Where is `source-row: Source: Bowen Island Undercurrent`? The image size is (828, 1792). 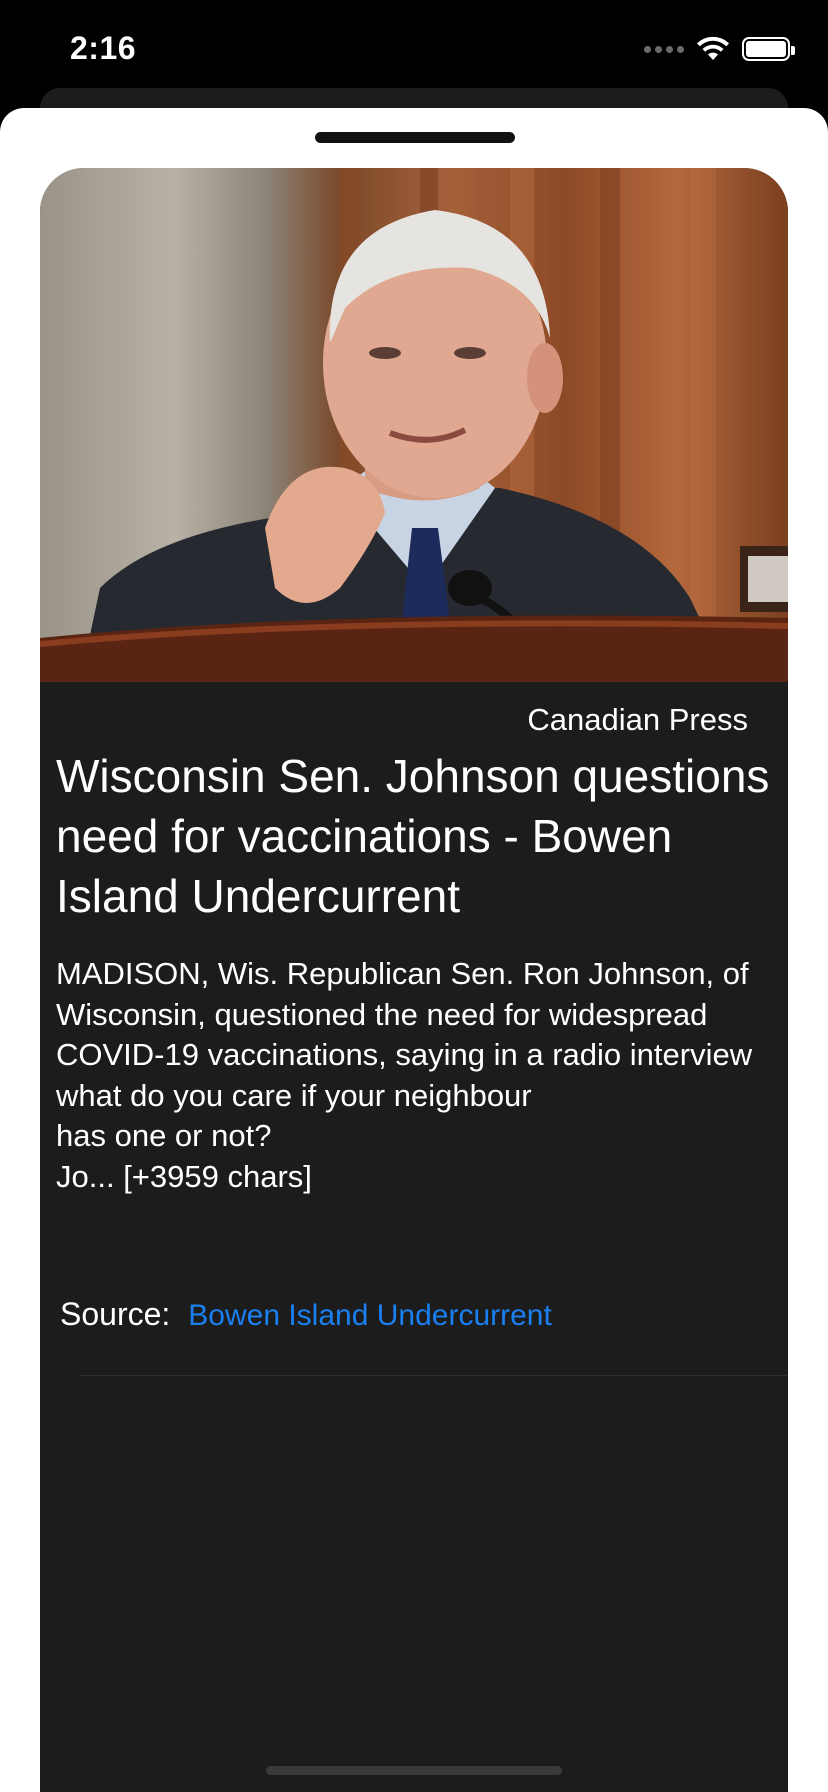 source-row: Source: Bowen Island Undercurrent is located at coordinates (306, 1314).